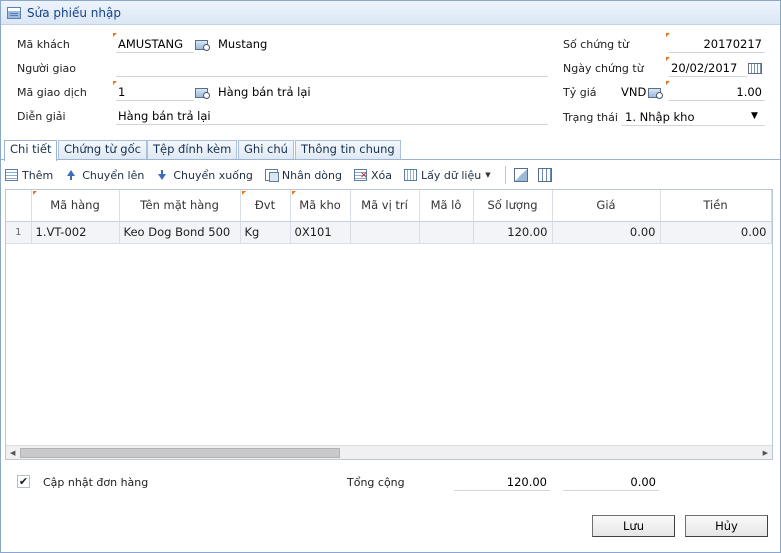 Image resolution: width=781 pixels, height=553 pixels. What do you see at coordinates (332, 116) in the screenshot?
I see `description-input: Hàng bán trả lại` at bounding box center [332, 116].